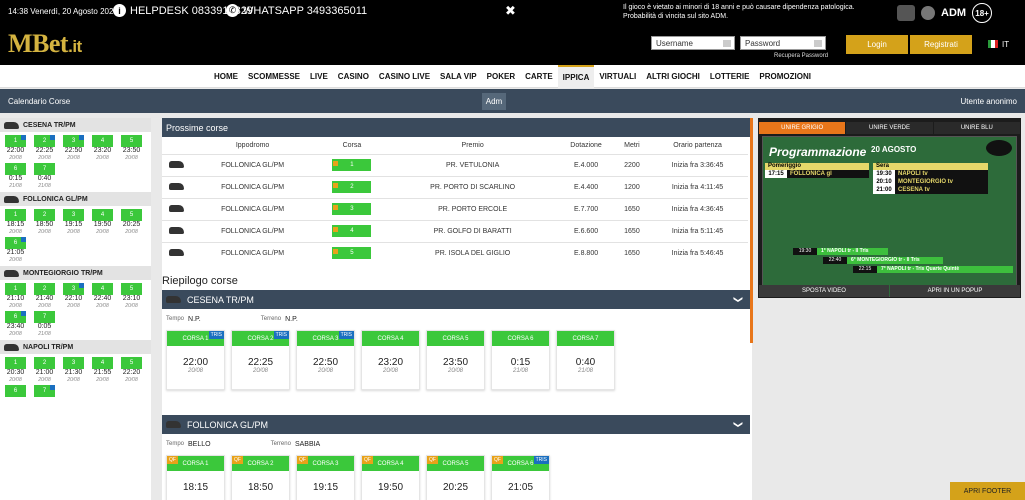 The image size is (1025, 500). Describe the element at coordinates (987, 491) in the screenshot. I see `open-footer-button: APRI FOOTER` at that location.